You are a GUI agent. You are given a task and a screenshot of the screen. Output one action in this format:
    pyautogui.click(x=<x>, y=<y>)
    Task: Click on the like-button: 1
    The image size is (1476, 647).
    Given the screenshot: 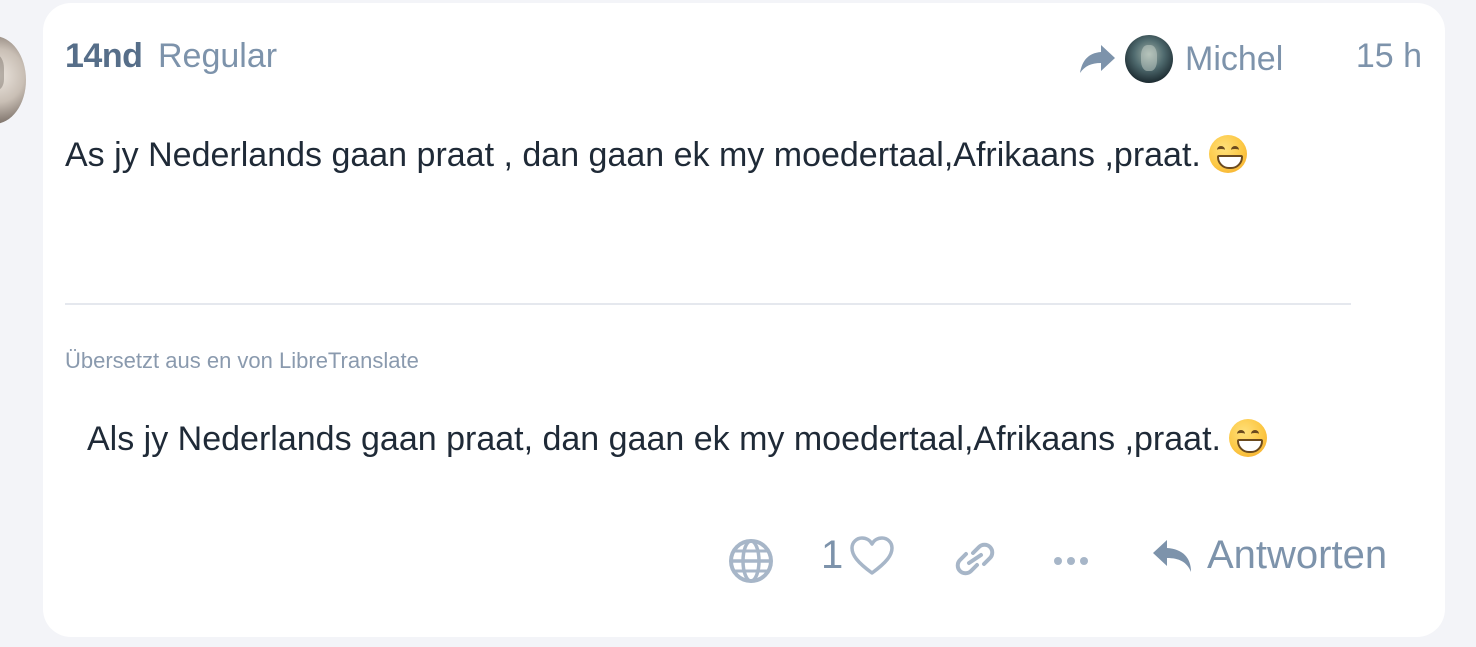 What is the action you would take?
    pyautogui.click(x=858, y=555)
    